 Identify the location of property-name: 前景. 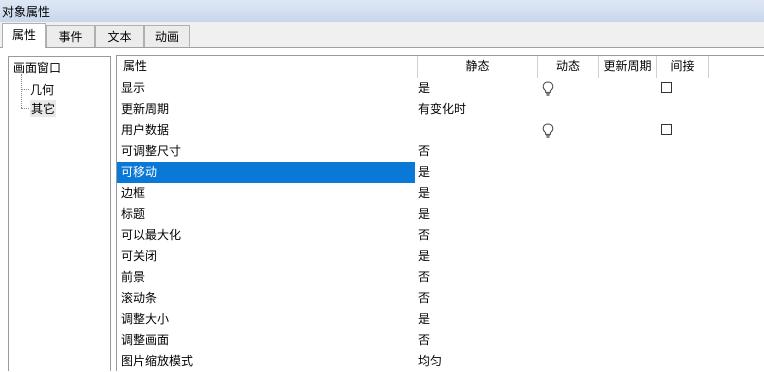
(133, 277).